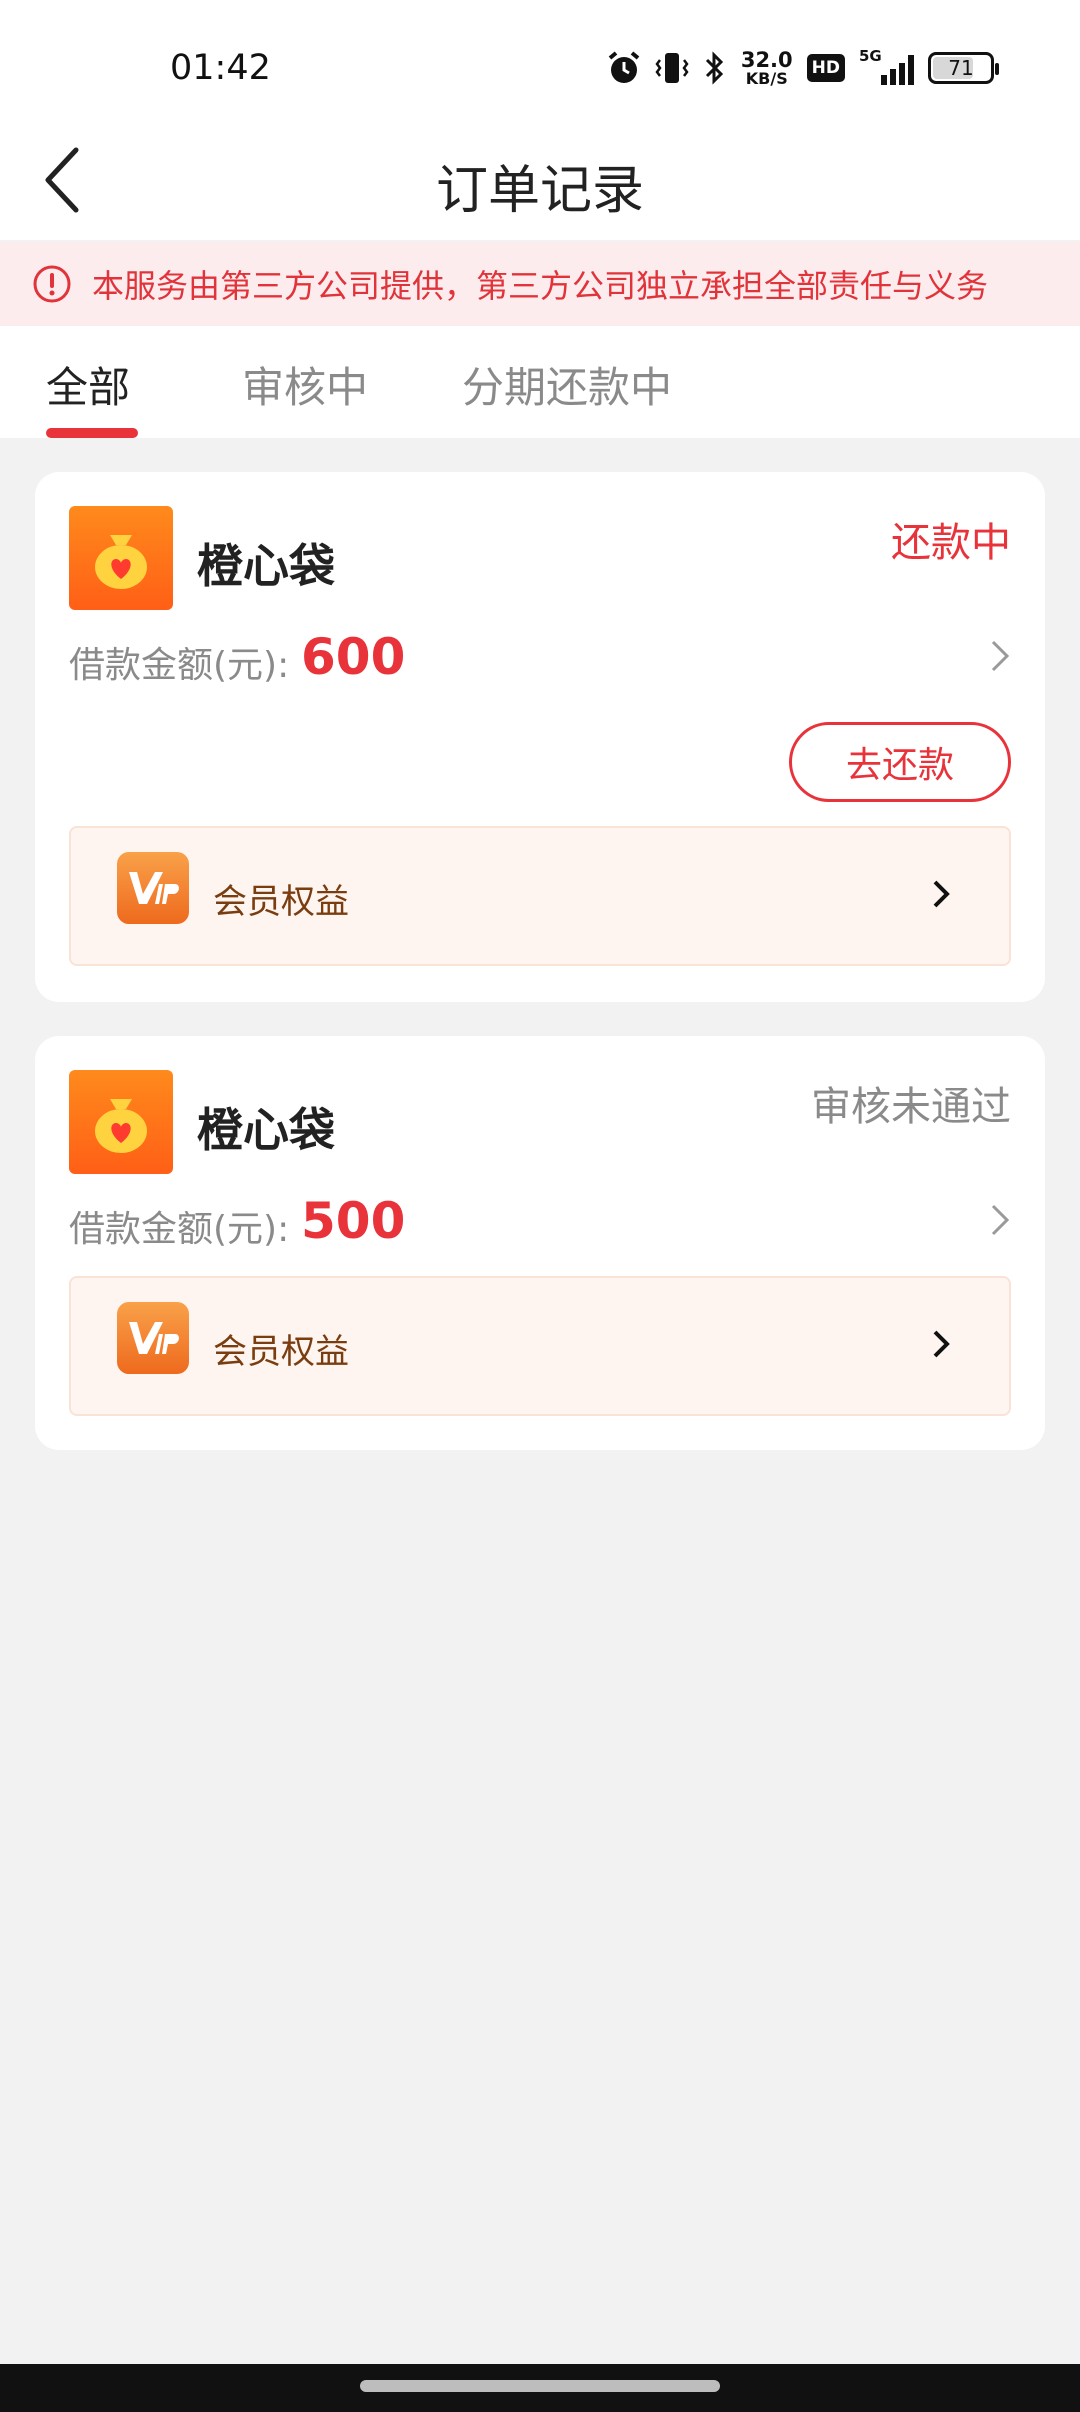 The height and width of the screenshot is (2412, 1080). I want to click on home-indicator, so click(540, 2386).